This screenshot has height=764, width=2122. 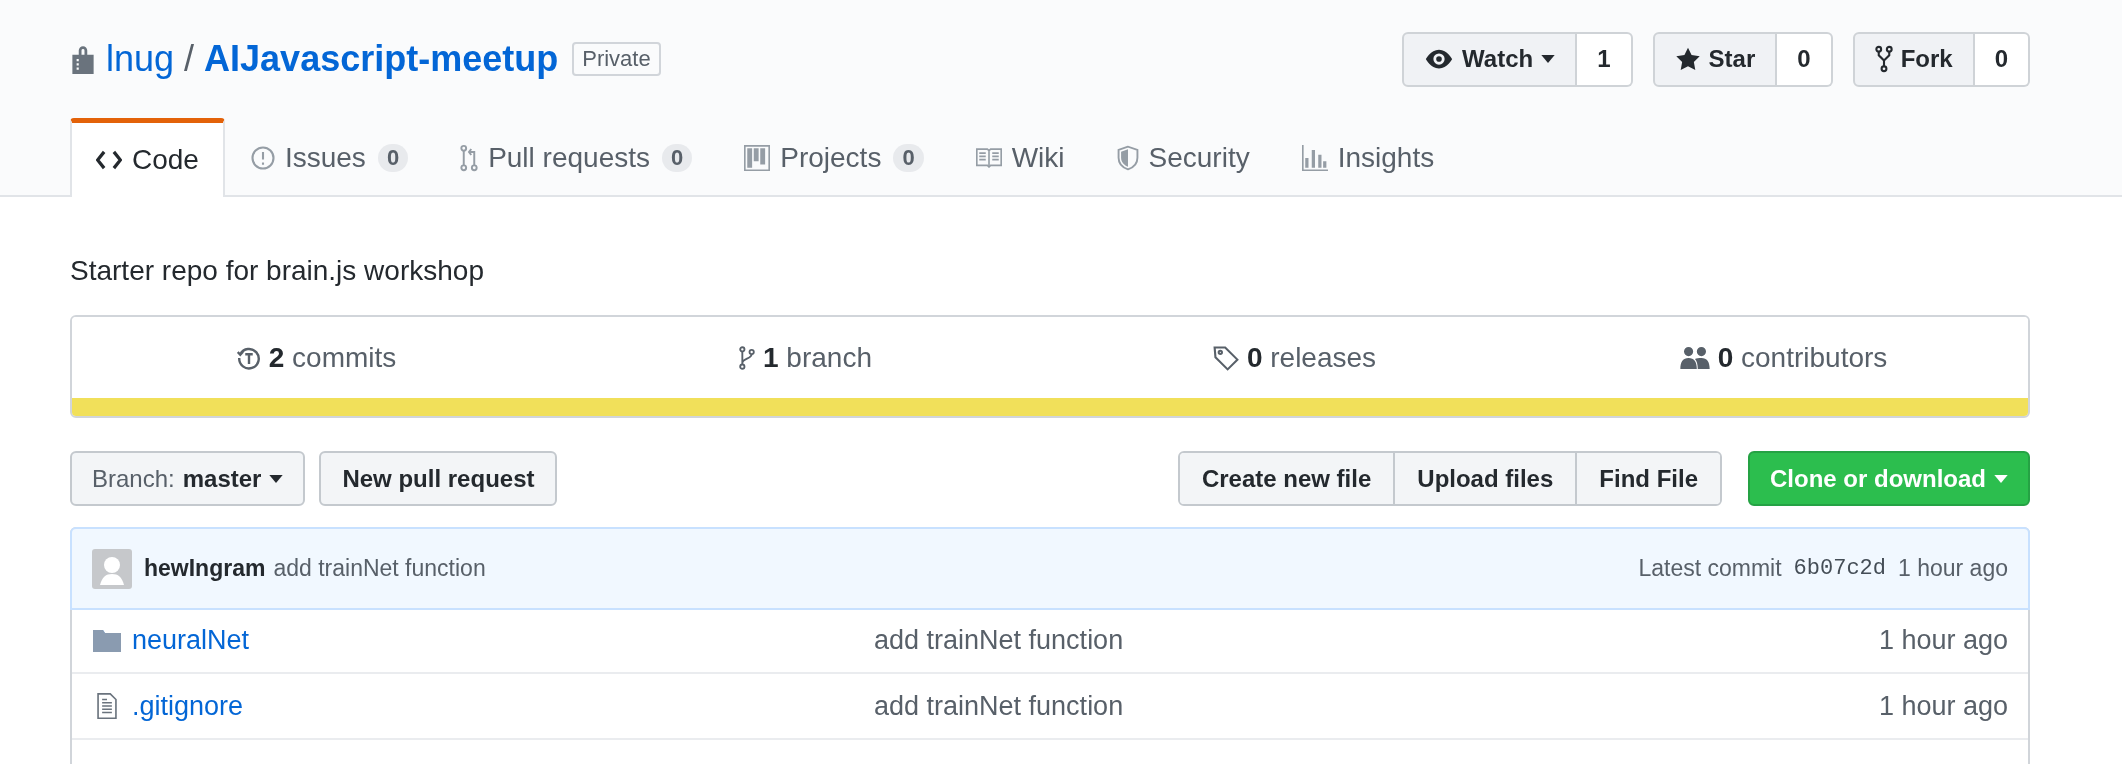 I want to click on star-icon, so click(x=1687, y=59).